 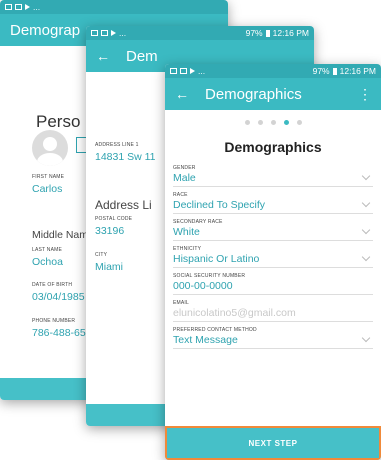 What do you see at coordinates (135, 262) in the screenshot?
I see `city-field: CITY Miami` at bounding box center [135, 262].